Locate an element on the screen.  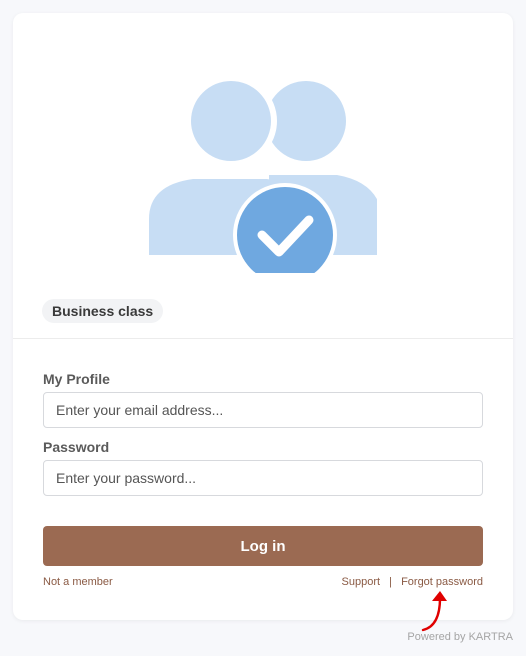
login-button: Log in is located at coordinates (263, 546).